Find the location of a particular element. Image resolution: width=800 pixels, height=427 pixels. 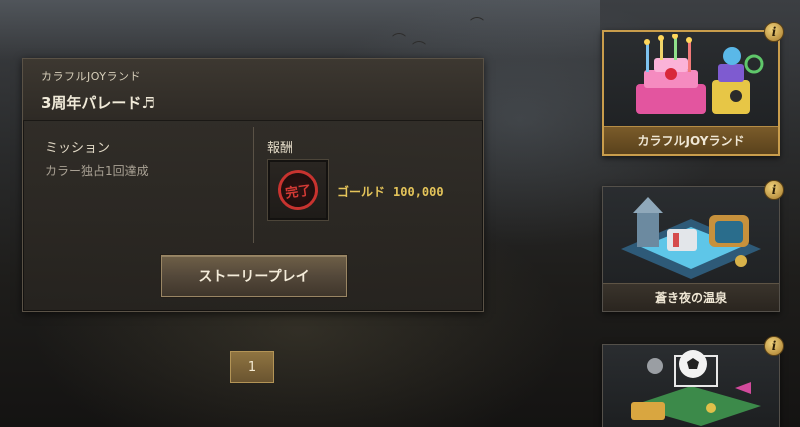

event-card-label: カラフルJOYランド is located at coordinates (691, 140).